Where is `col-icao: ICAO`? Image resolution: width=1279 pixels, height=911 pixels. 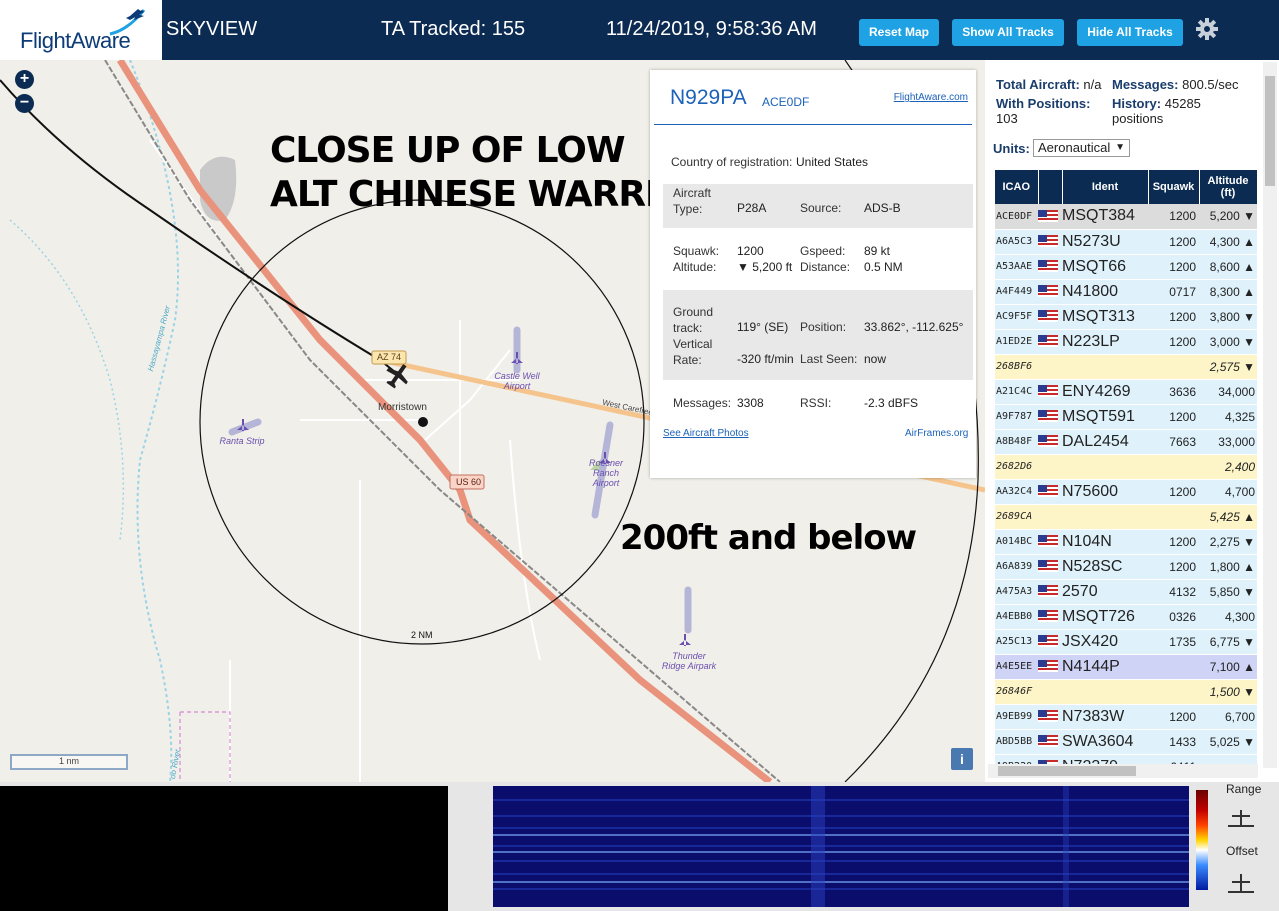 col-icao: ICAO is located at coordinates (1017, 187).